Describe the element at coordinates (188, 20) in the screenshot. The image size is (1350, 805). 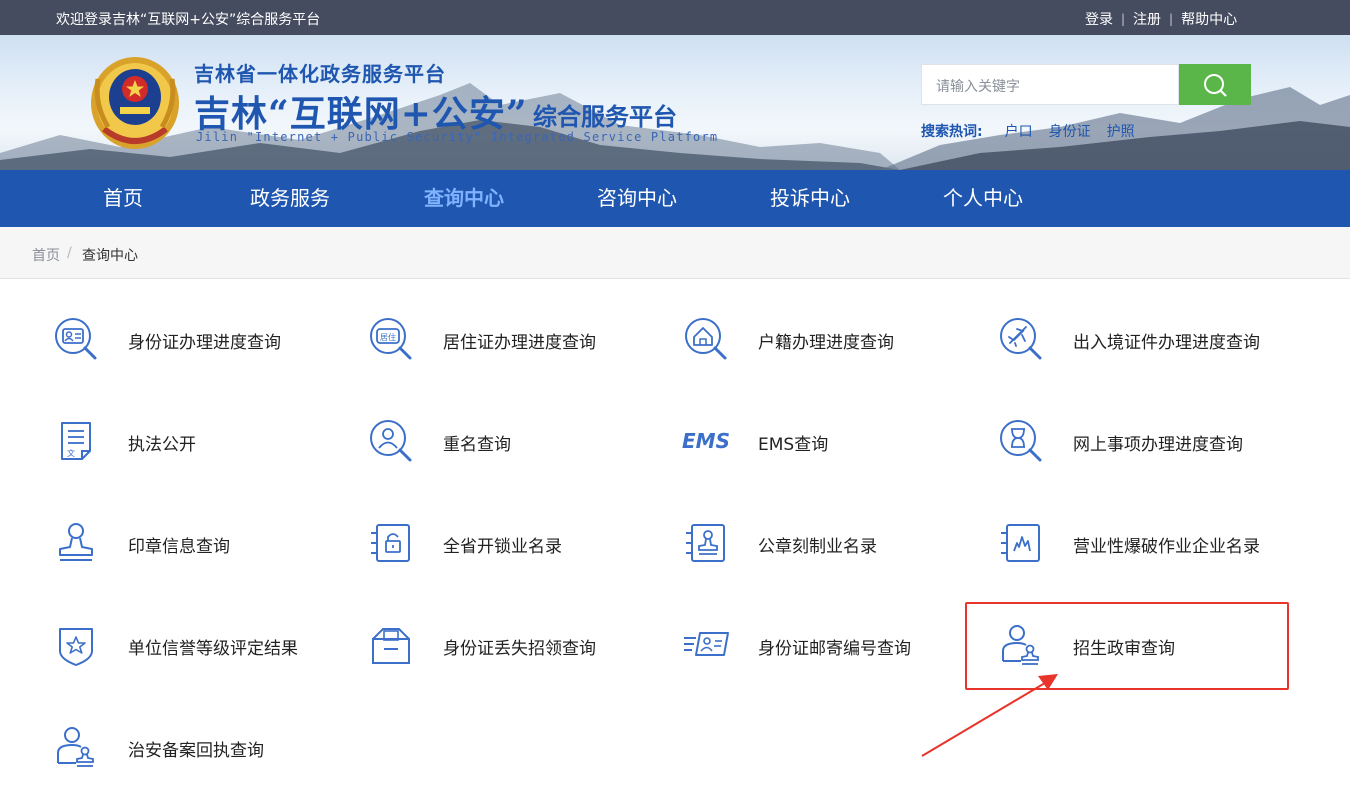
I see `welcome-text: 欢迎登录吉林“互联网+公安”综合服务平台` at that location.